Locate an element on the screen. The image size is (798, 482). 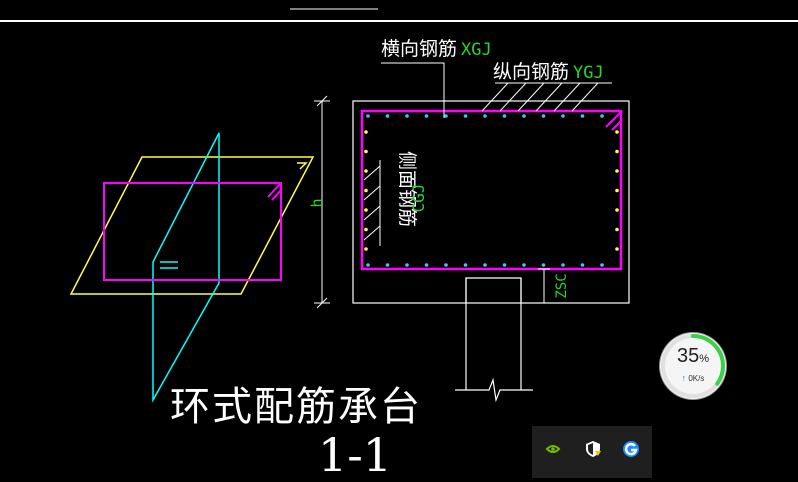
upload-arrow-icon: ↑ is located at coordinates (684, 378).